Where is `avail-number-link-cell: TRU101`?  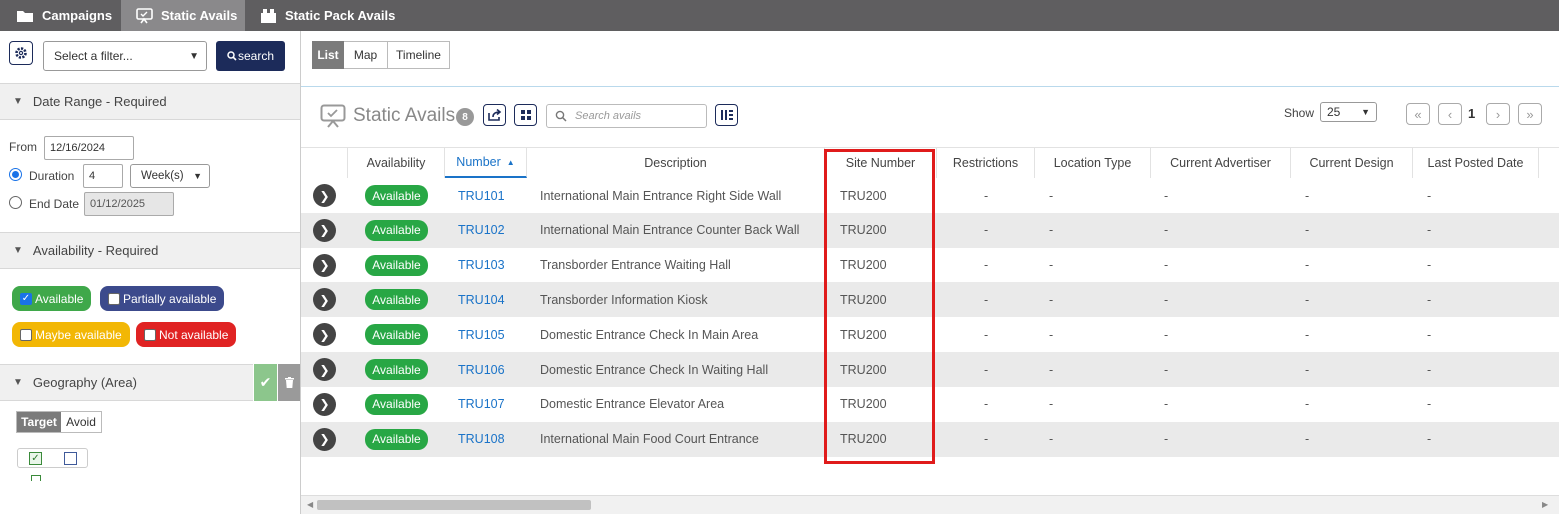
avail-number-link-cell: TRU101 is located at coordinates (498, 195).